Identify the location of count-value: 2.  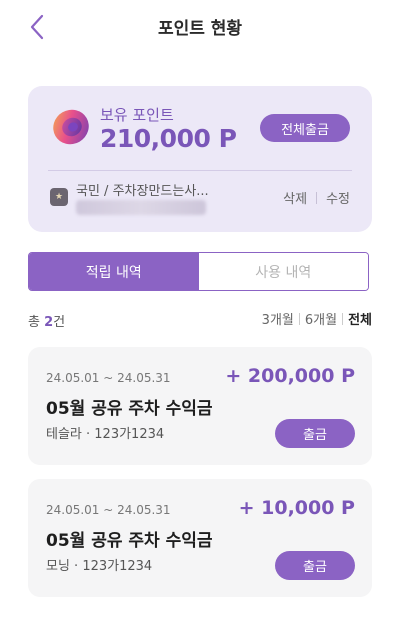
(49, 322).